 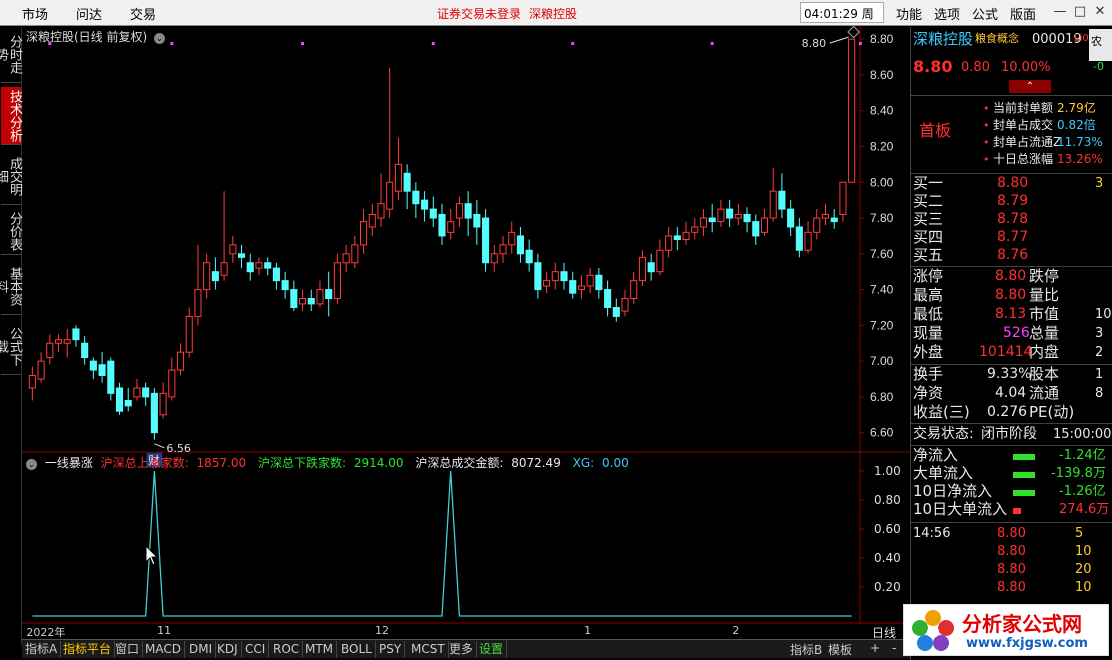 What do you see at coordinates (46, 632) in the screenshot?
I see `date-label: 2022年` at bounding box center [46, 632].